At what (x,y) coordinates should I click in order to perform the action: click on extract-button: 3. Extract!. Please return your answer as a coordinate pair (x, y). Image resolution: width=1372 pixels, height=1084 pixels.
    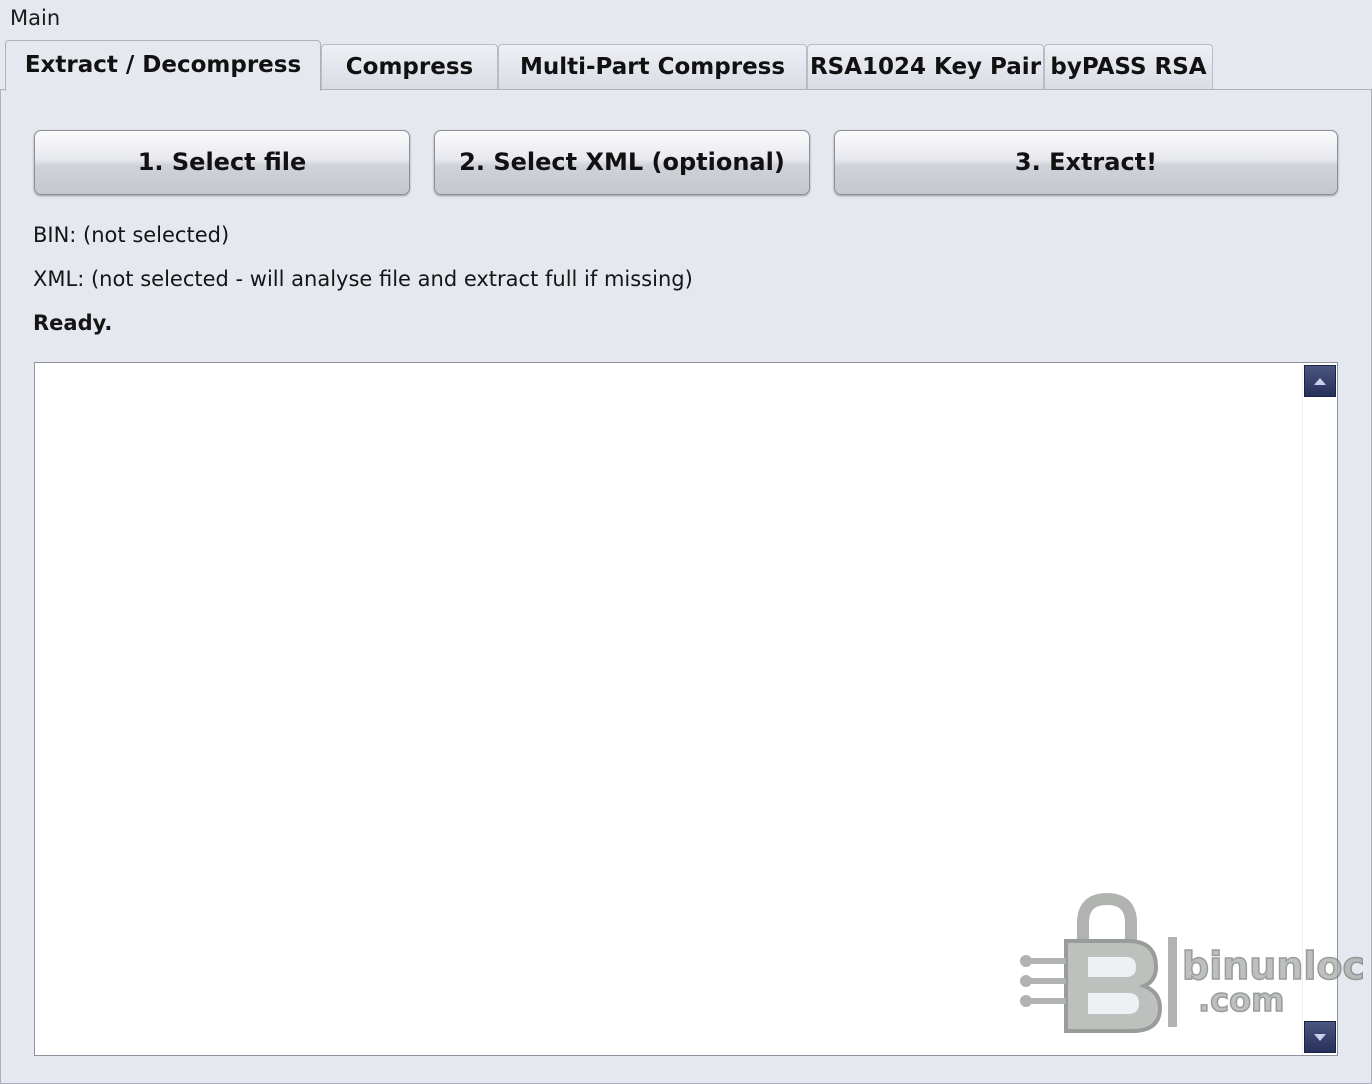
    Looking at the image, I should click on (1086, 162).